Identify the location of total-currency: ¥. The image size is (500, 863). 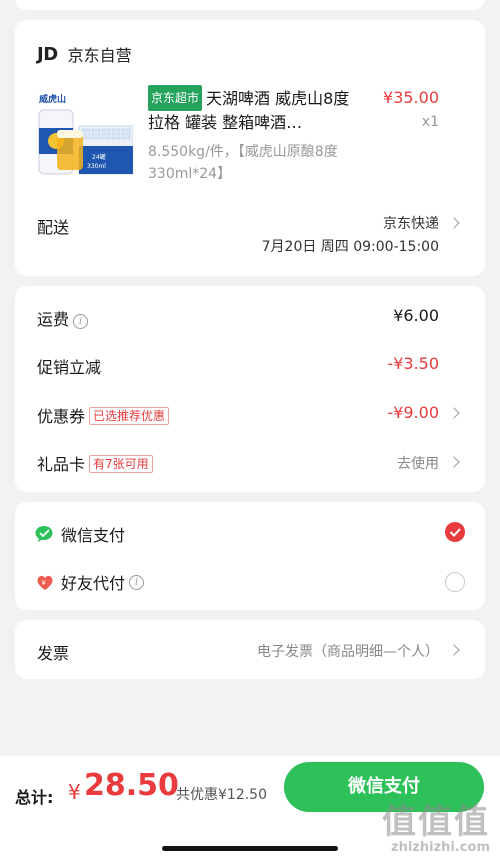
(74, 792).